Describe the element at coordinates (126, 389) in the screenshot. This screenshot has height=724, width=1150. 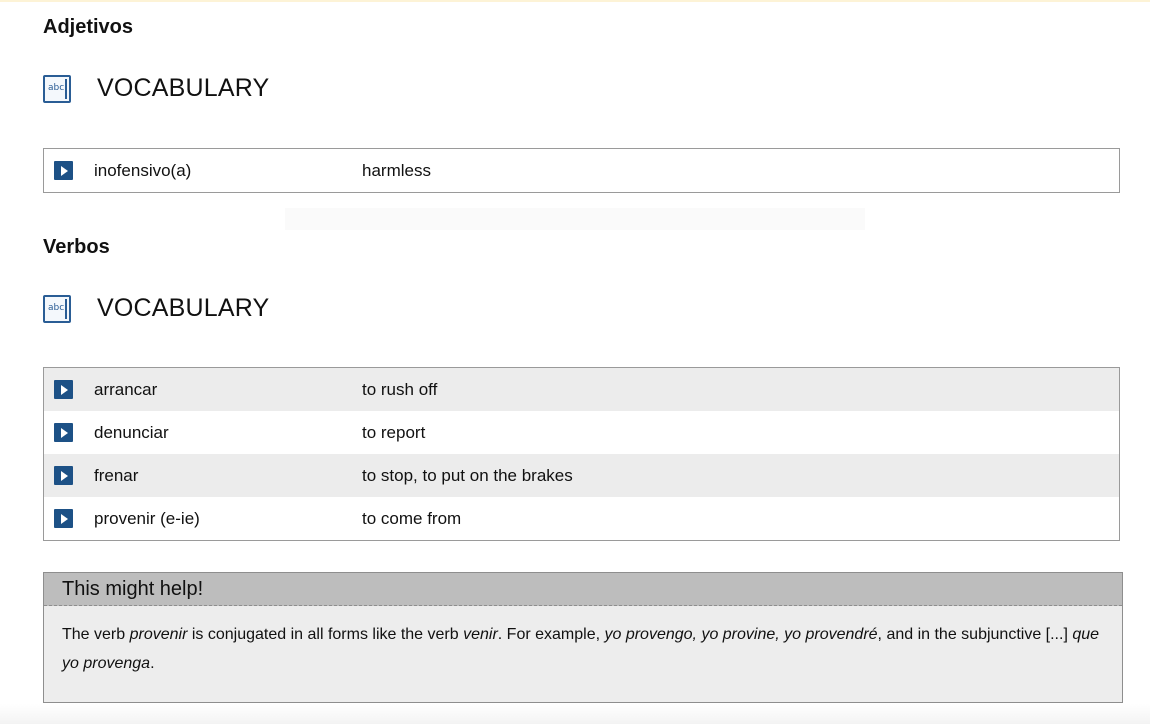
I see `vocab-term: arrancar` at that location.